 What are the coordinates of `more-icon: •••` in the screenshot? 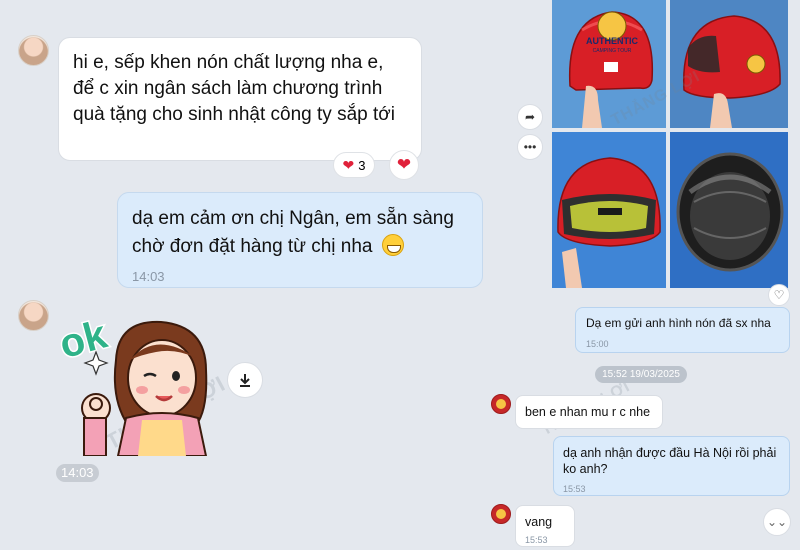 It's located at (530, 147).